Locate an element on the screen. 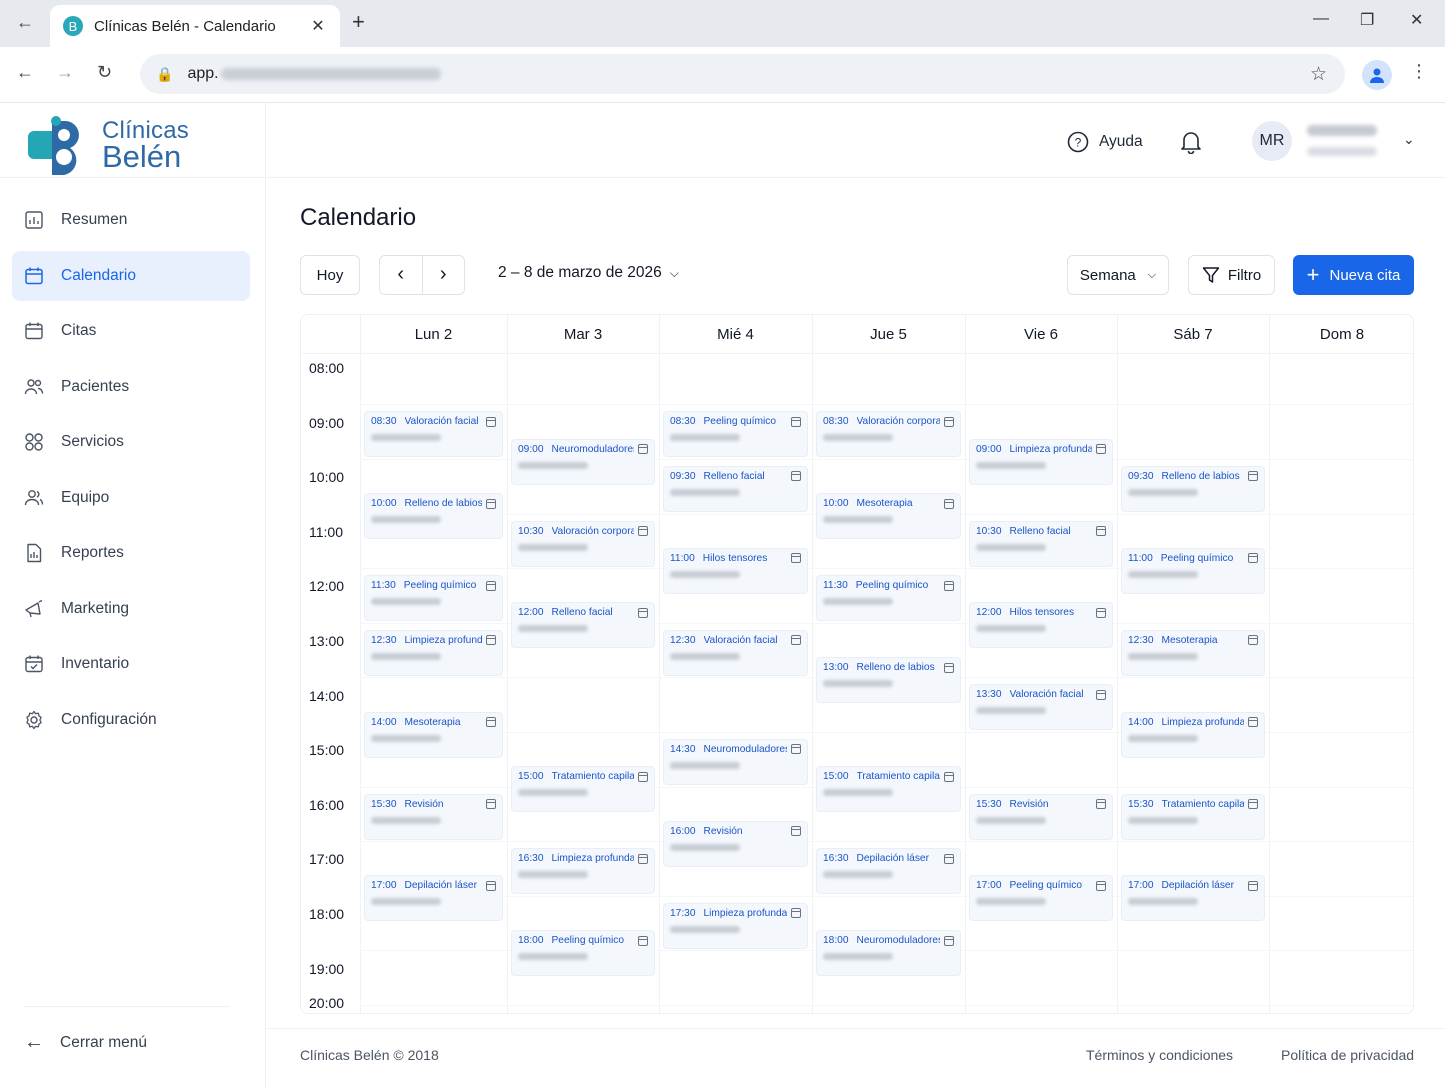 The image size is (1445, 1088). sidebar-item-dashboard: Resumen is located at coordinates (131, 220).